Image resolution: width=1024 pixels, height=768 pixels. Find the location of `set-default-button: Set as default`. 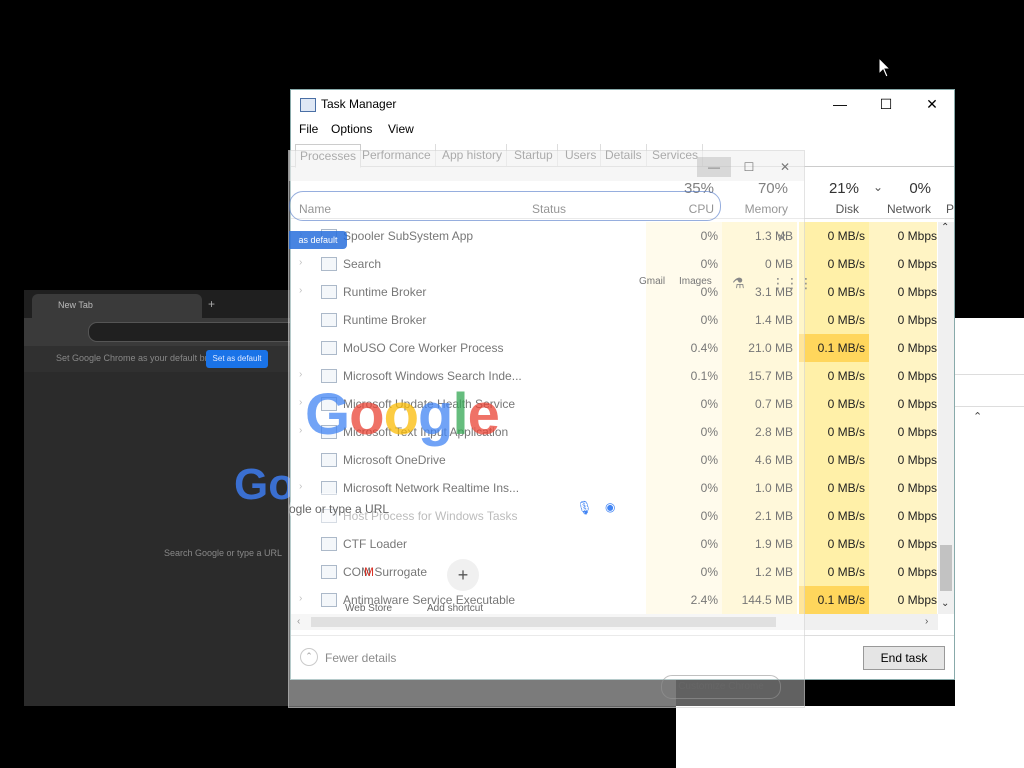

set-default-button: Set as default is located at coordinates (237, 359).